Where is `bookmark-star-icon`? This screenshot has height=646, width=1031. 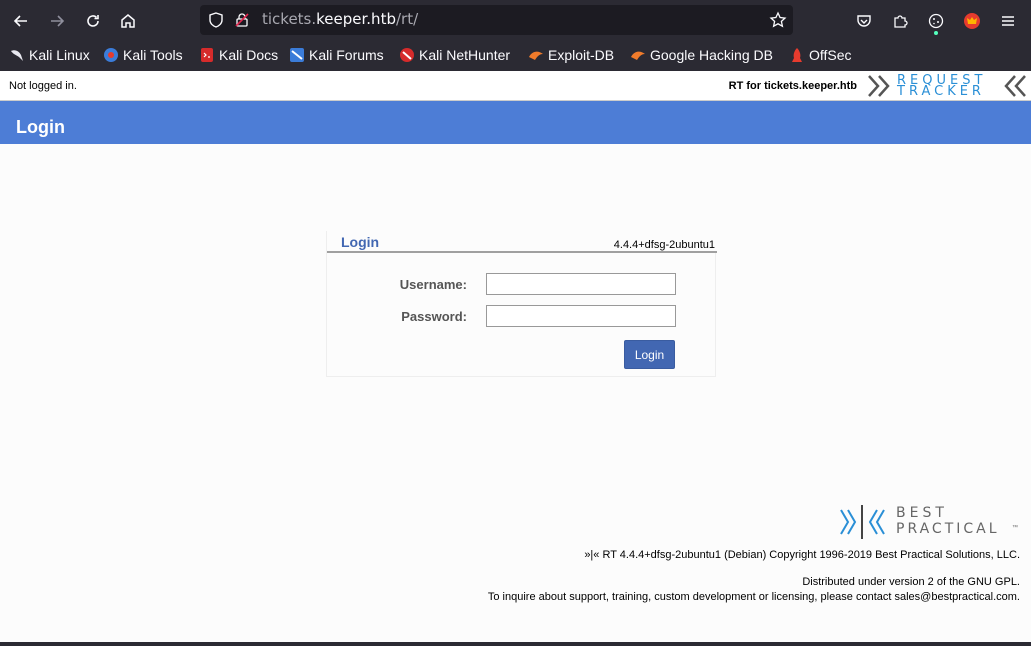
bookmark-star-icon is located at coordinates (778, 20).